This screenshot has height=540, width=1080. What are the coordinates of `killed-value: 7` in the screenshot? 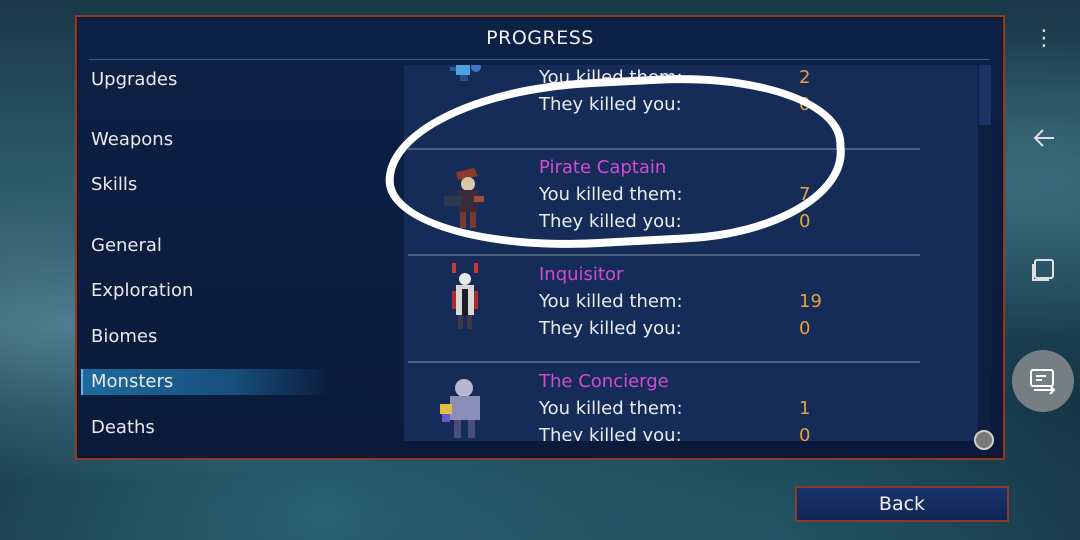 It's located at (805, 194).